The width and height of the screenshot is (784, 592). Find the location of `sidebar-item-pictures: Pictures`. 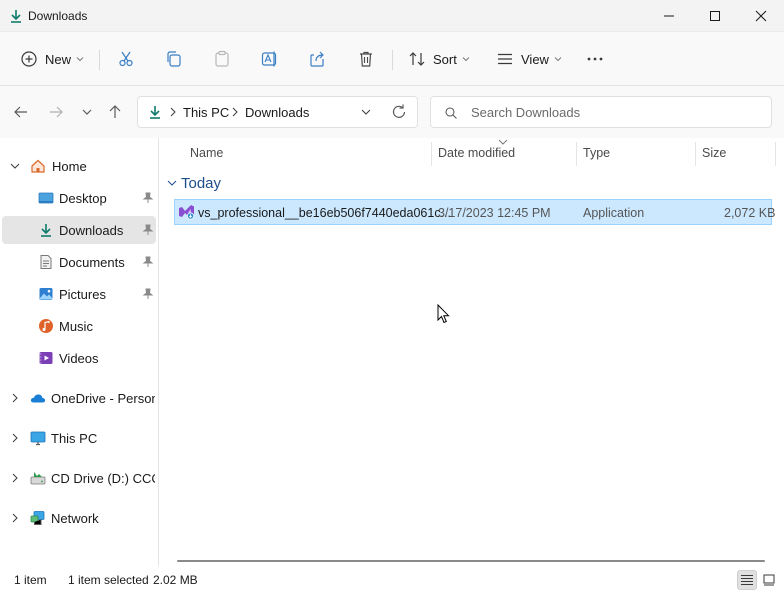

sidebar-item-pictures: Pictures is located at coordinates (79, 294).